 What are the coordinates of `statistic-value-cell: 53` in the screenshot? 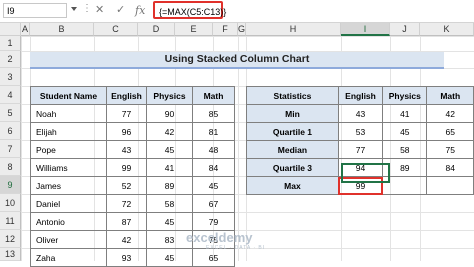 It's located at (360, 131).